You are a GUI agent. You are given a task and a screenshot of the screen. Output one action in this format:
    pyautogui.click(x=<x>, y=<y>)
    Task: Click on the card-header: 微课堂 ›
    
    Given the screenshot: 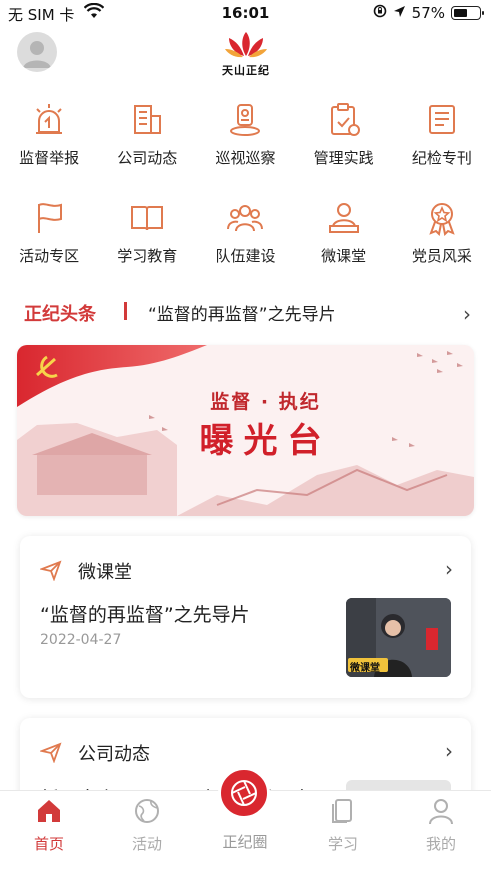 What is the action you would take?
    pyautogui.click(x=245, y=570)
    